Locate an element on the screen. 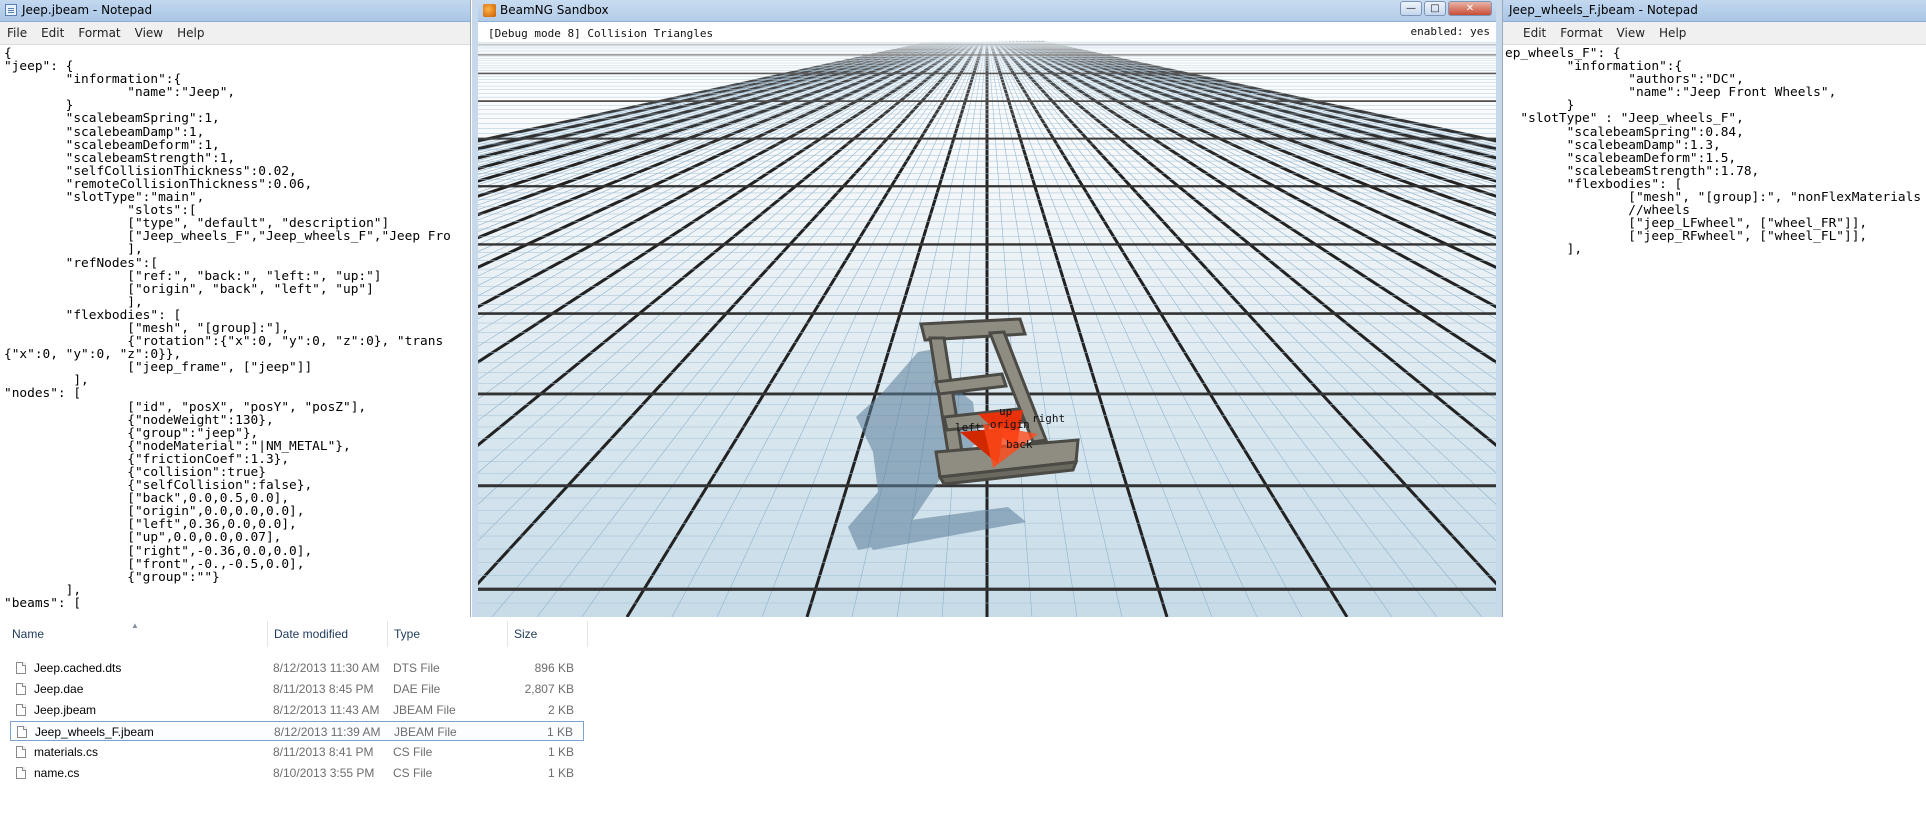  file-size: 2,807 KB is located at coordinates (549, 689).